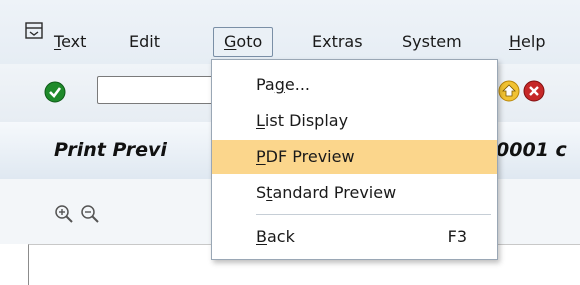 The image size is (580, 285). I want to click on menu-extras: Extras, so click(337, 42).